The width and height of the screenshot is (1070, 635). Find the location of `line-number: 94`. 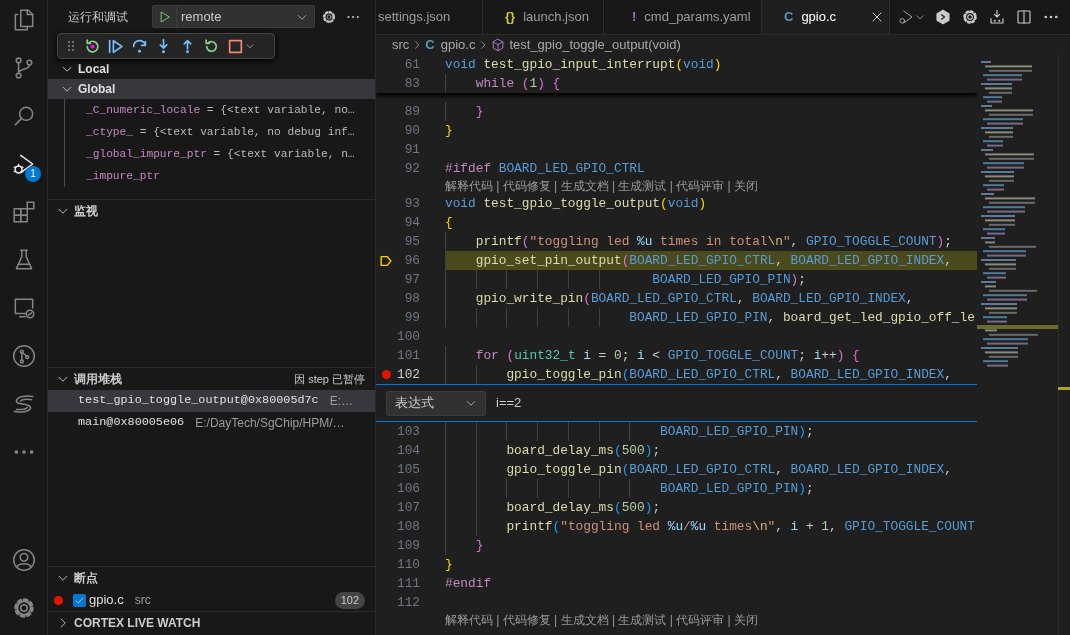

line-number: 94 is located at coordinates (411, 222).